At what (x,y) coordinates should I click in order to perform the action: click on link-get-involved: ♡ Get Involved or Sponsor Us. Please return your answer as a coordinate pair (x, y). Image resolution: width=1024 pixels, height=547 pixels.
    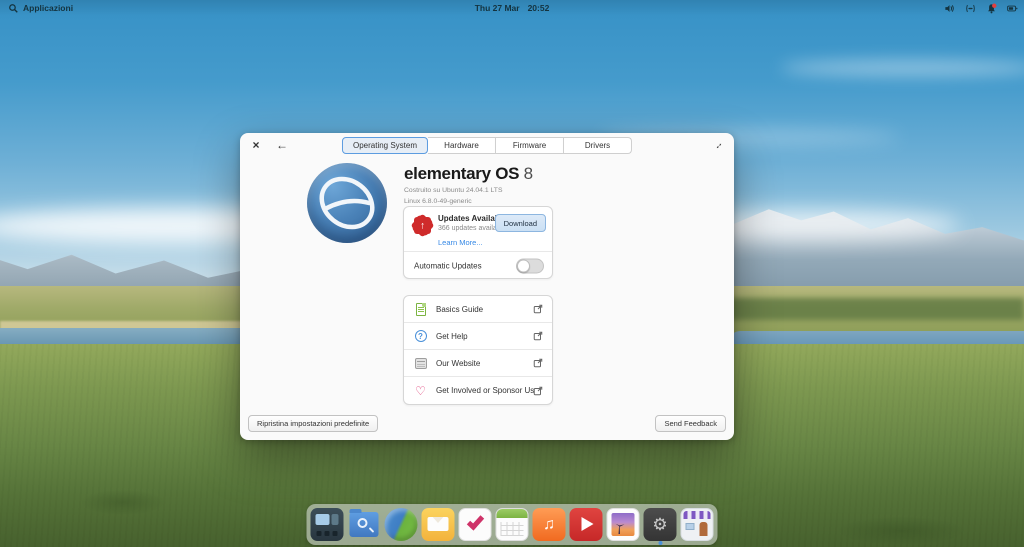
    Looking at the image, I should click on (478, 390).